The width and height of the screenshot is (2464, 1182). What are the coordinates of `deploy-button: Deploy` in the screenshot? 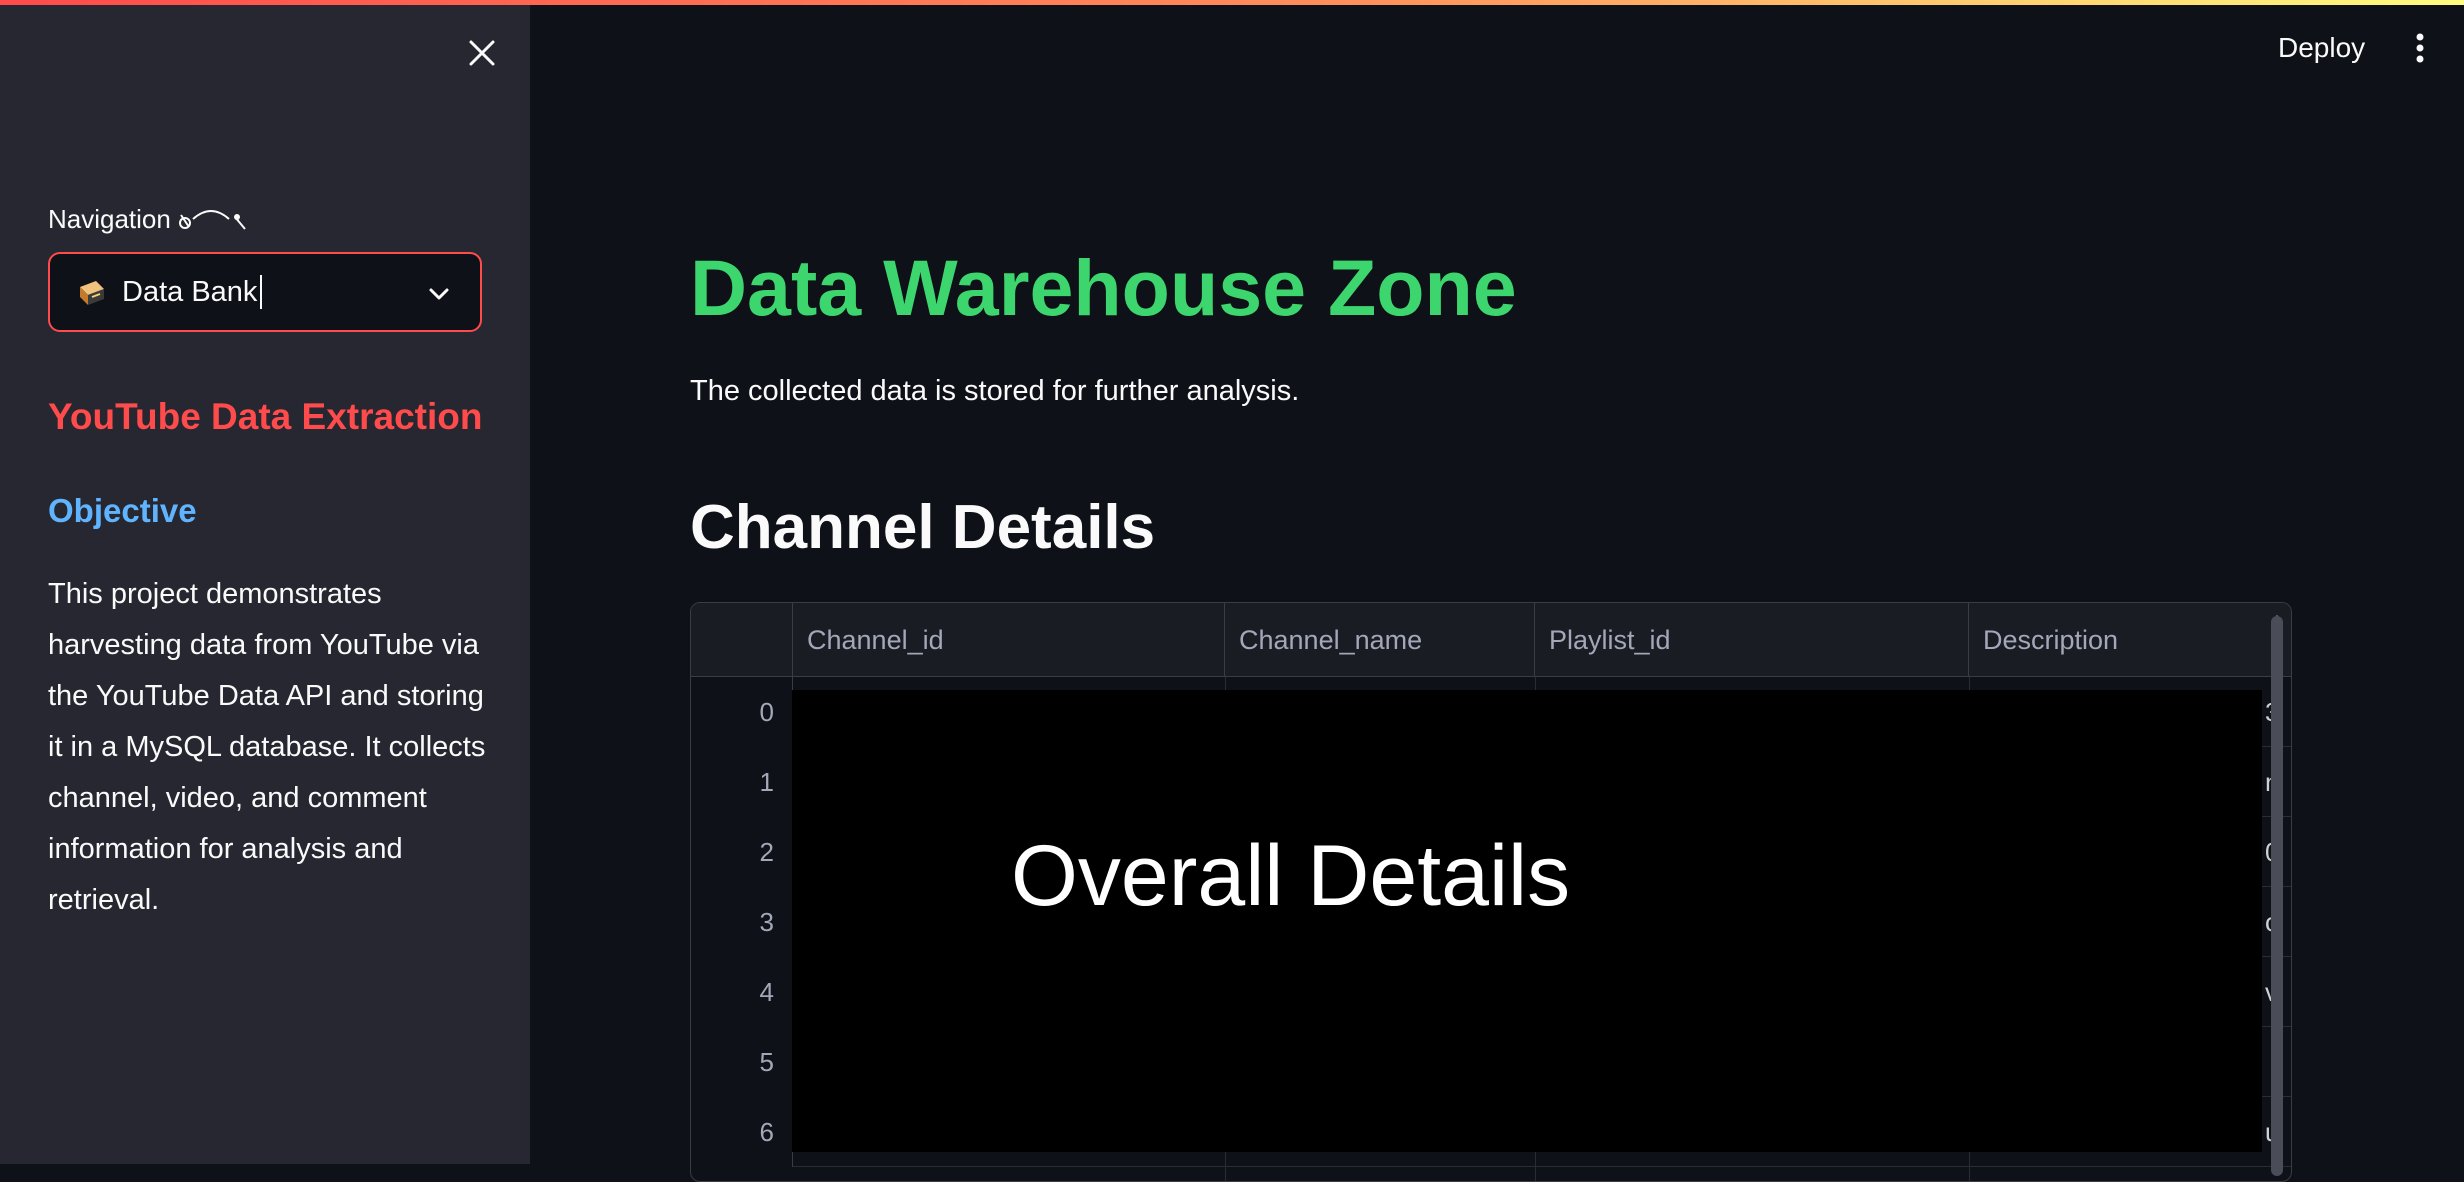 It's located at (2321, 48).